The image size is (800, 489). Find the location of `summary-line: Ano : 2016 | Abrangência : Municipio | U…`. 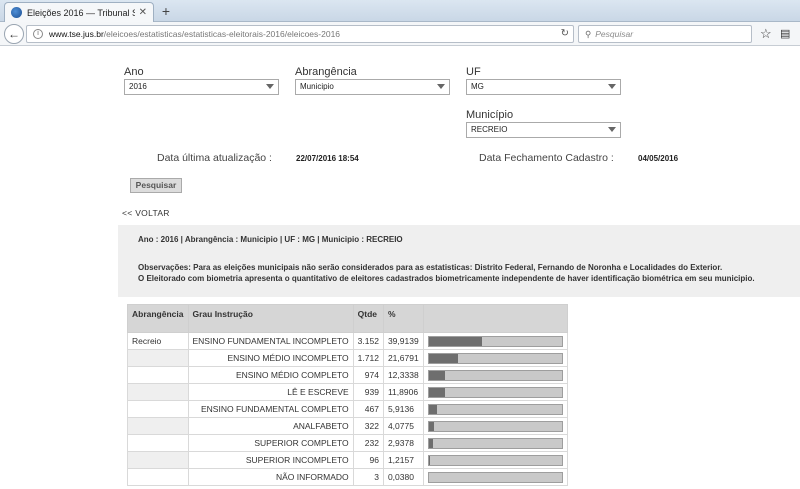

summary-line: Ano : 2016 | Abrangência : Municipio | U… is located at coordinates (270, 239).